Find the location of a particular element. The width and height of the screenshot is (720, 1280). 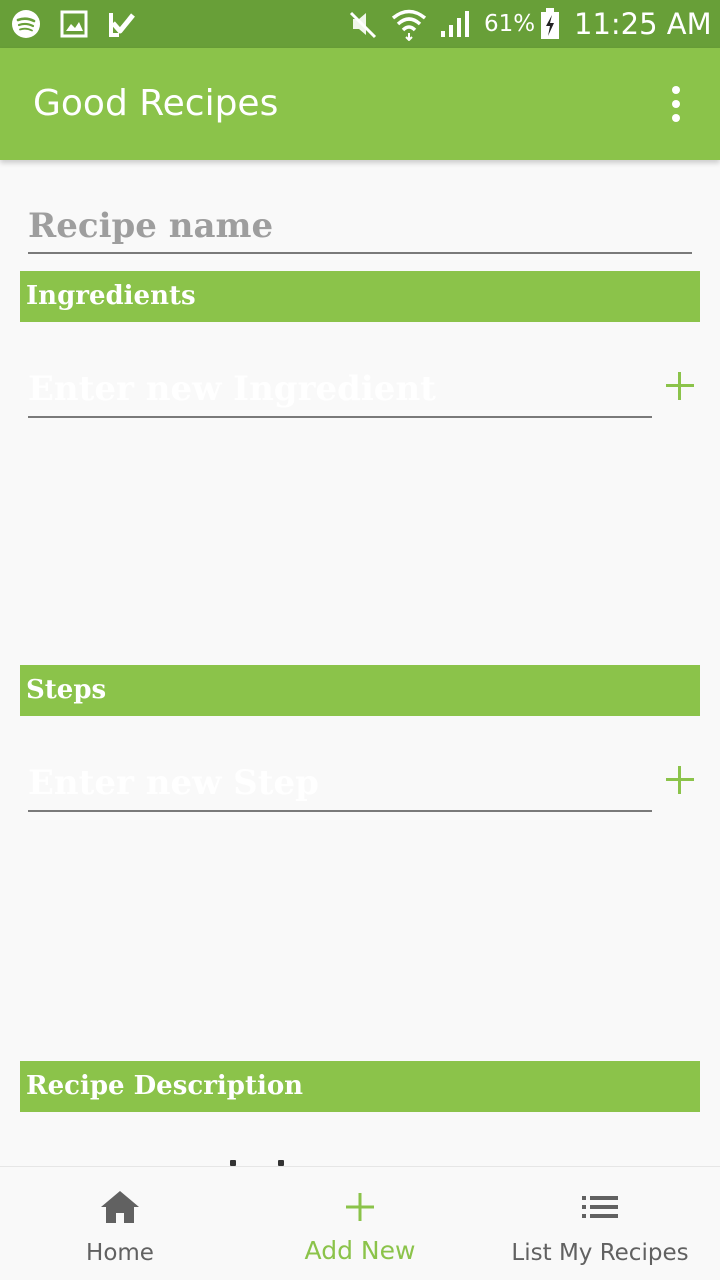

nav-home: Home is located at coordinates (120, 1223).